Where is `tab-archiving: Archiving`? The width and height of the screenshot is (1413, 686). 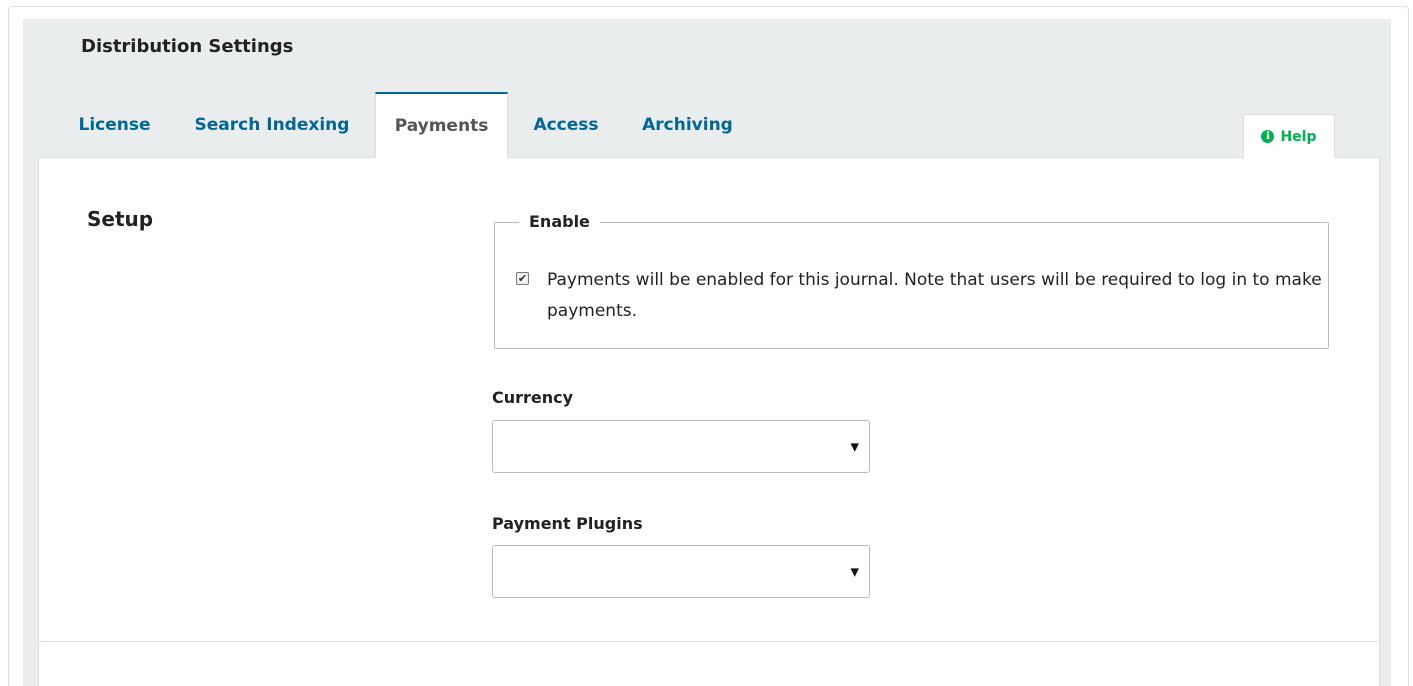
tab-archiving: Archiving is located at coordinates (687, 125).